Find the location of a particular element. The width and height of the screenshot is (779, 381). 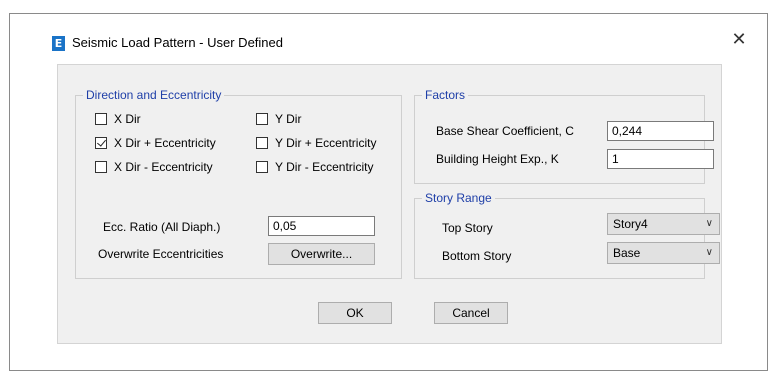

x-dir-minus-ecc-checkbox: X Dir - Eccentricity is located at coordinates (154, 167).